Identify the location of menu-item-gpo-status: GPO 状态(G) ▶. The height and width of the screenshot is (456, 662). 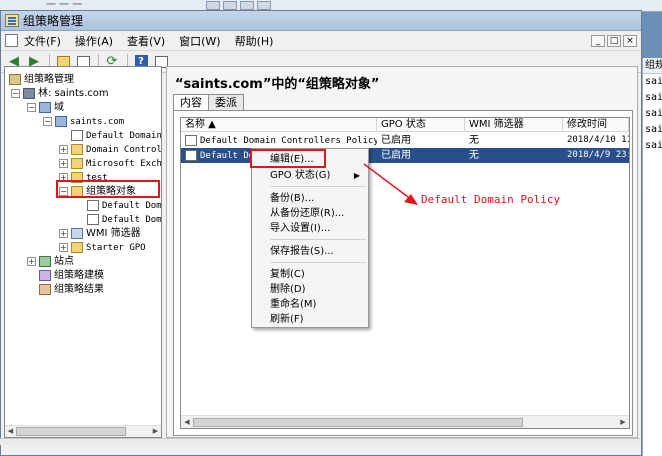
(310, 175).